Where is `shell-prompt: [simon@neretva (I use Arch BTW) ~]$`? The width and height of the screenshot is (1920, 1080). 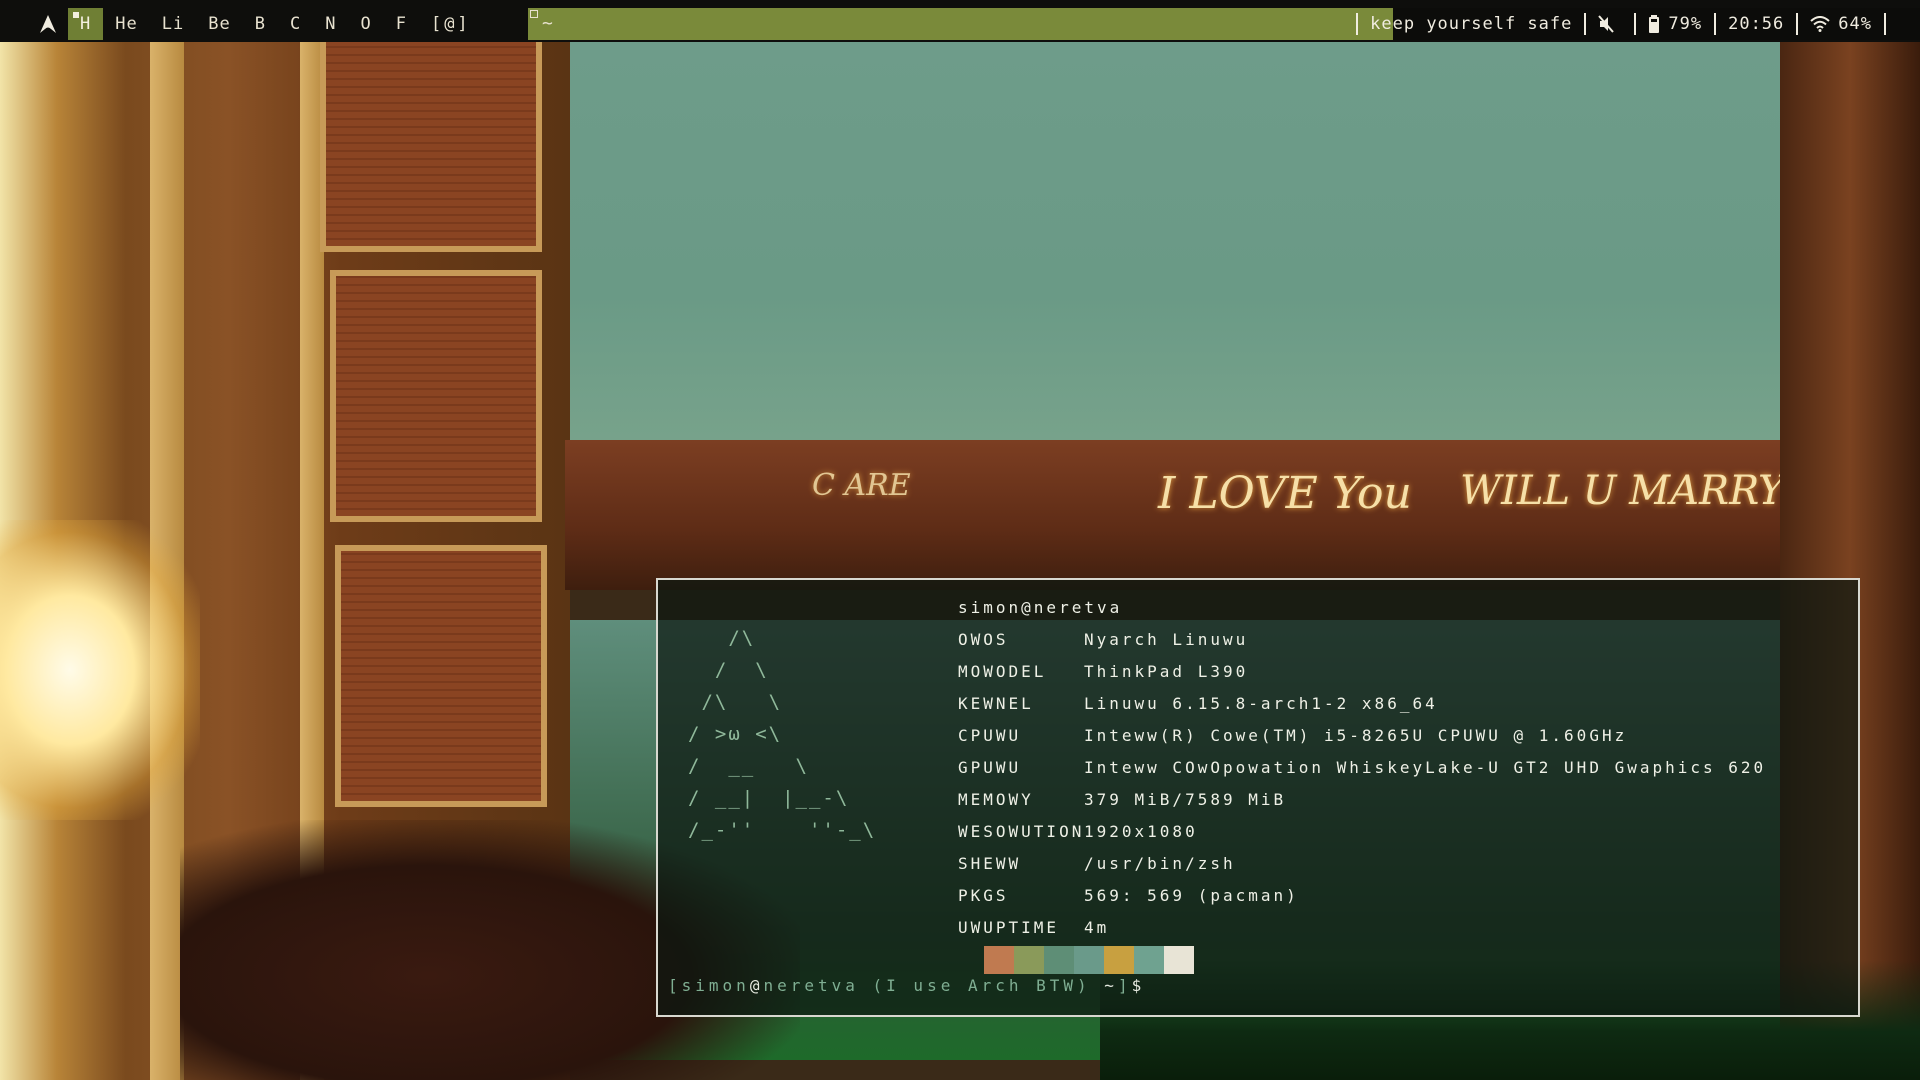
shell-prompt: [simon@neretva (I use Arch BTW) ~]$ is located at coordinates (906, 985).